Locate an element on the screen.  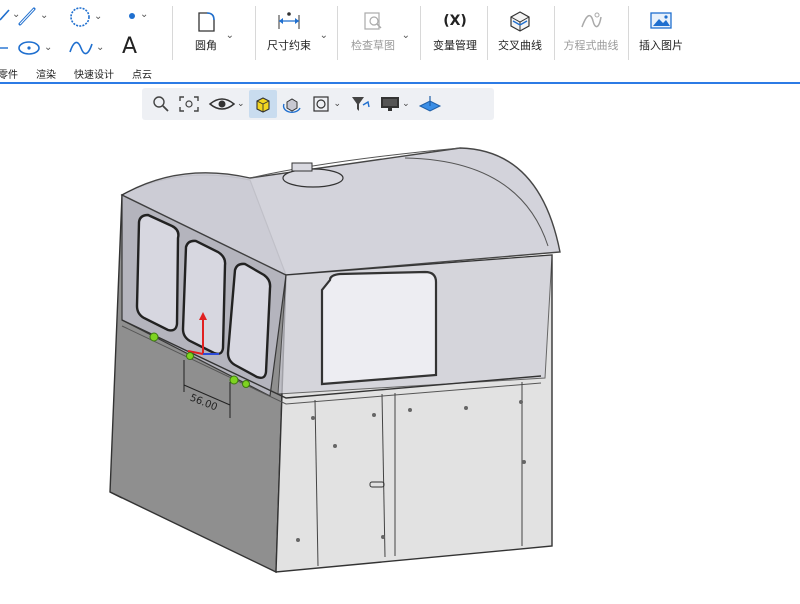
insert-image-label: 插入图片 is located at coordinates (661, 45).